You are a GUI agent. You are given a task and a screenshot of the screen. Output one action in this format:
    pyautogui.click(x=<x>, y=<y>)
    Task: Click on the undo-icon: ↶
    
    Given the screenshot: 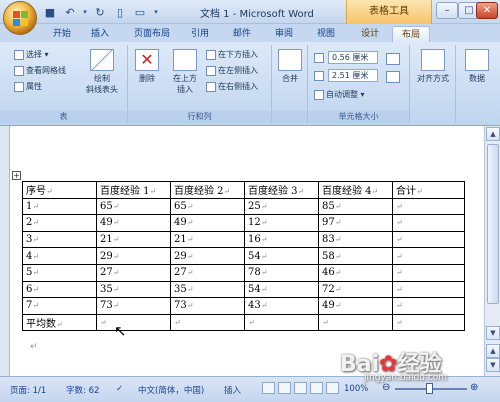 What is the action you would take?
    pyautogui.click(x=70, y=12)
    